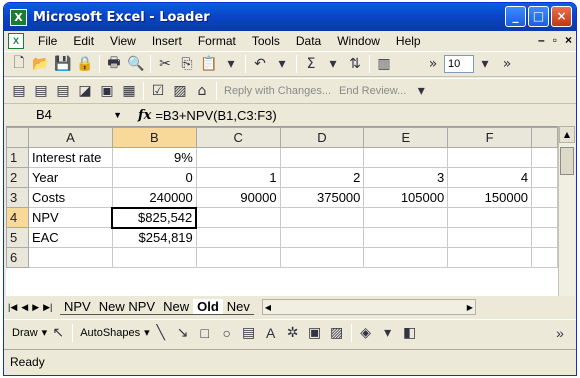 The width and height of the screenshot is (580, 378). I want to click on column-header-g, so click(544, 137).